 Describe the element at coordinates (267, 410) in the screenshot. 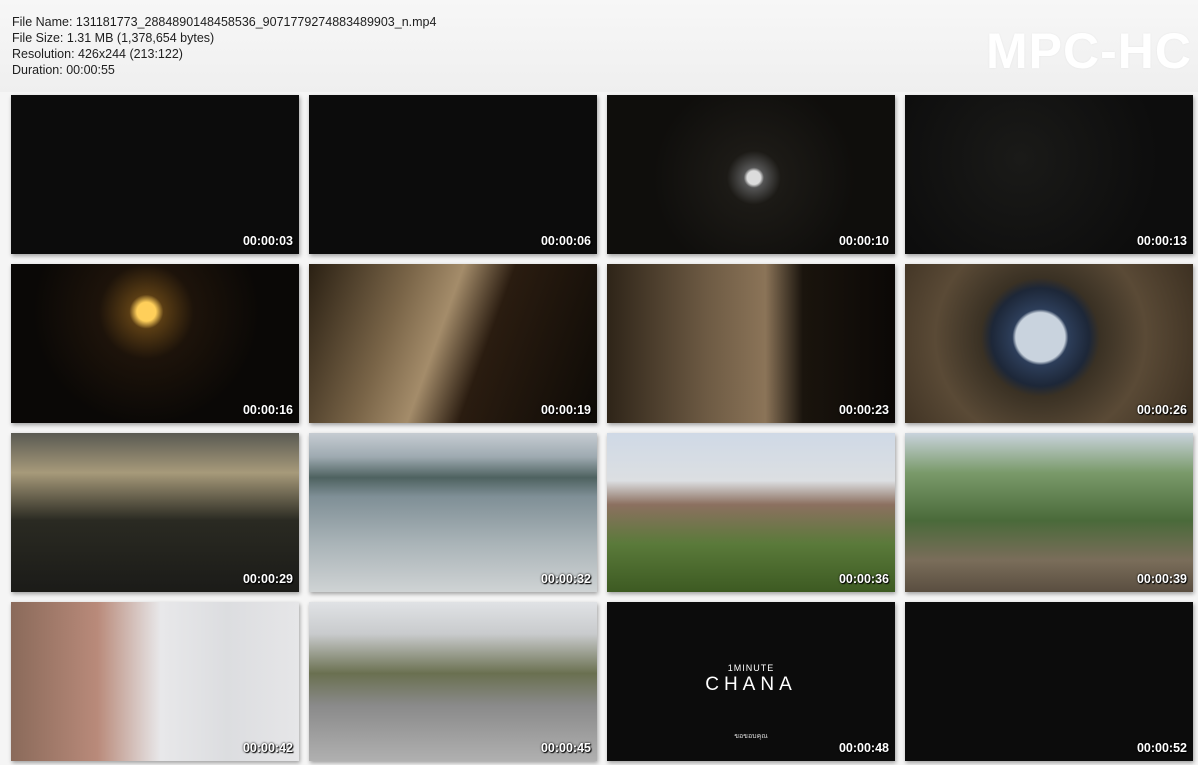

I see `timestamp-label: 00:00:16` at that location.